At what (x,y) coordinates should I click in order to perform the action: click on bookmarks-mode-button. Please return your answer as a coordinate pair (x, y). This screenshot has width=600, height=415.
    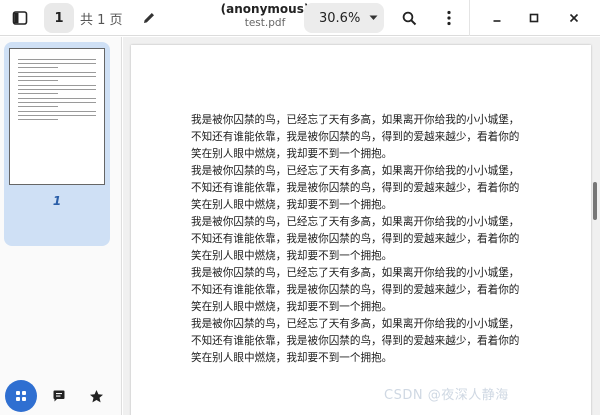
    Looking at the image, I should click on (96, 396).